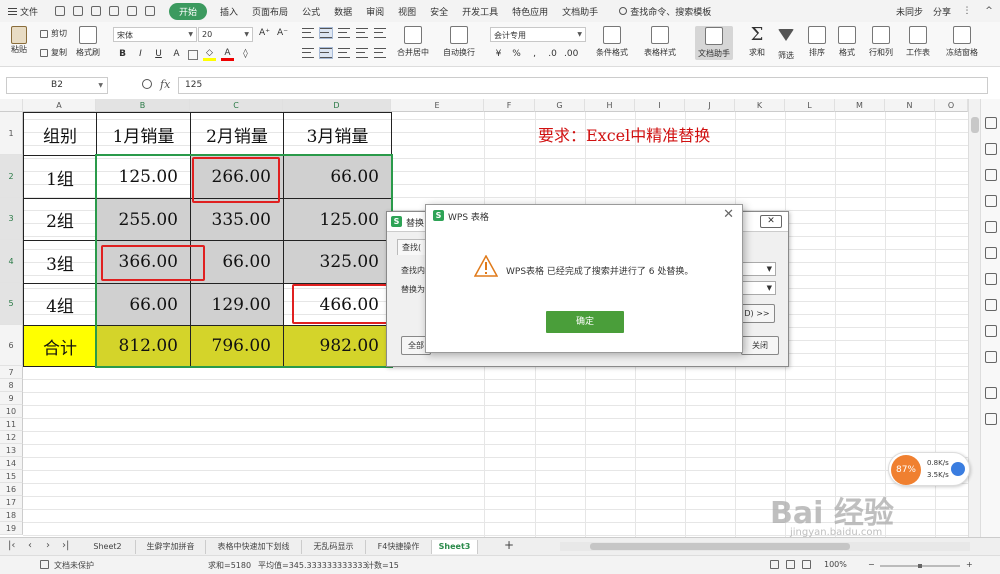 This screenshot has width=1000, height=574. I want to click on row-header: 1, so click(11, 133).